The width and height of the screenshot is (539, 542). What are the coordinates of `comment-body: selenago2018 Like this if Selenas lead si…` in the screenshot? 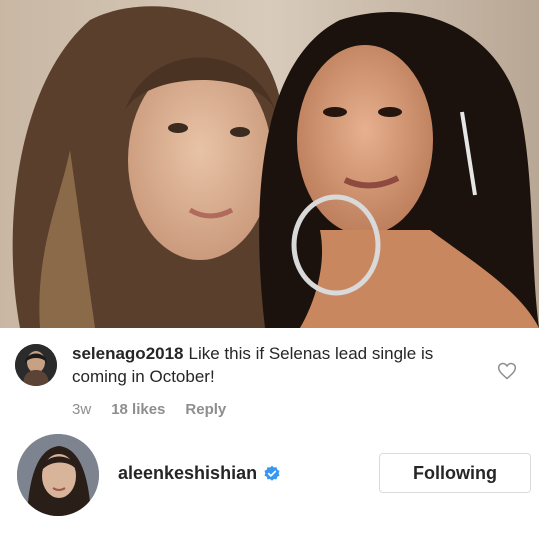 It's located at (272, 365).